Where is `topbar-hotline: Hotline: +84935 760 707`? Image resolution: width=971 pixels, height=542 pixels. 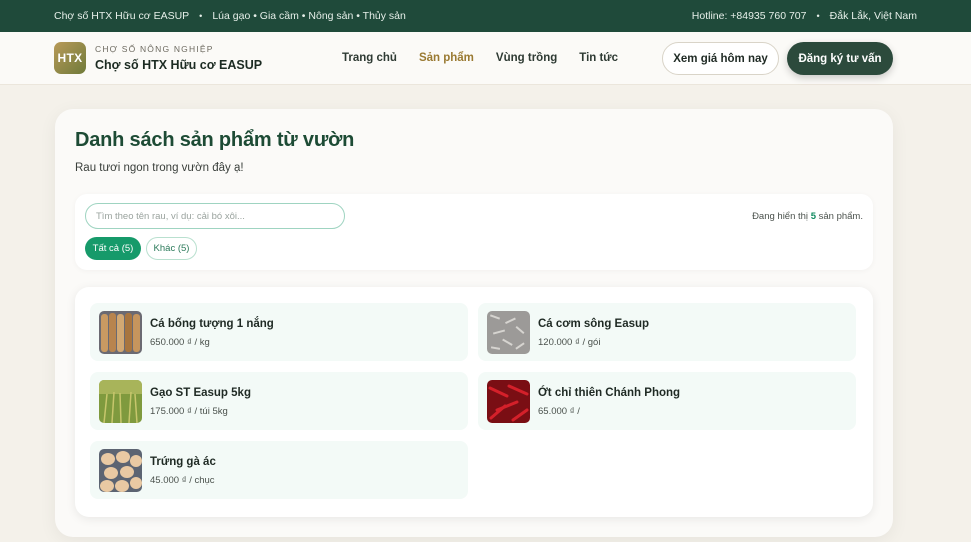
topbar-hotline: Hotline: +84935 760 707 is located at coordinates (749, 16).